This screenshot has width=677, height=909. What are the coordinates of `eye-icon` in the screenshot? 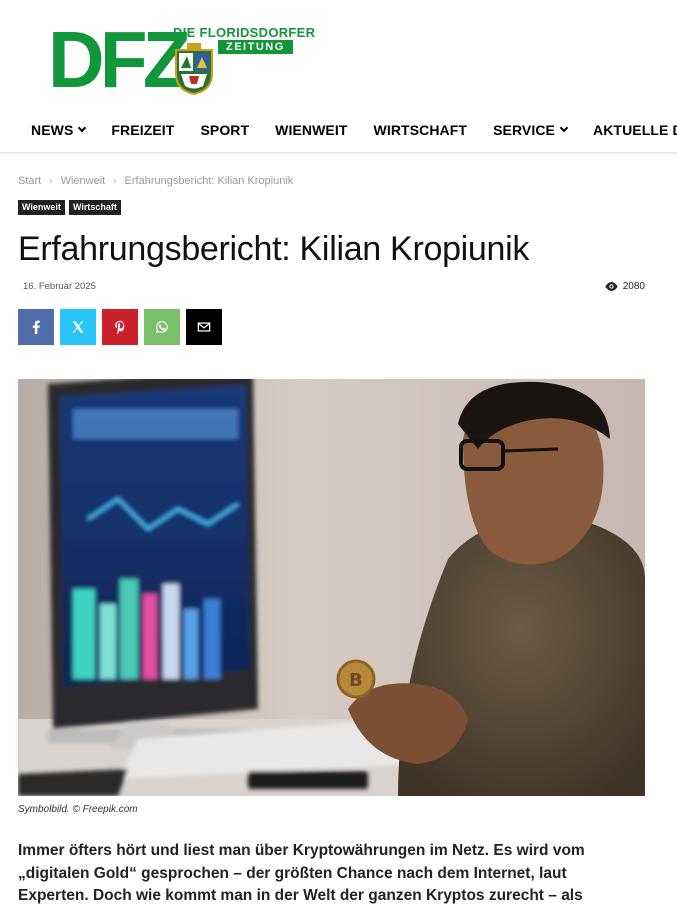 It's located at (611, 286).